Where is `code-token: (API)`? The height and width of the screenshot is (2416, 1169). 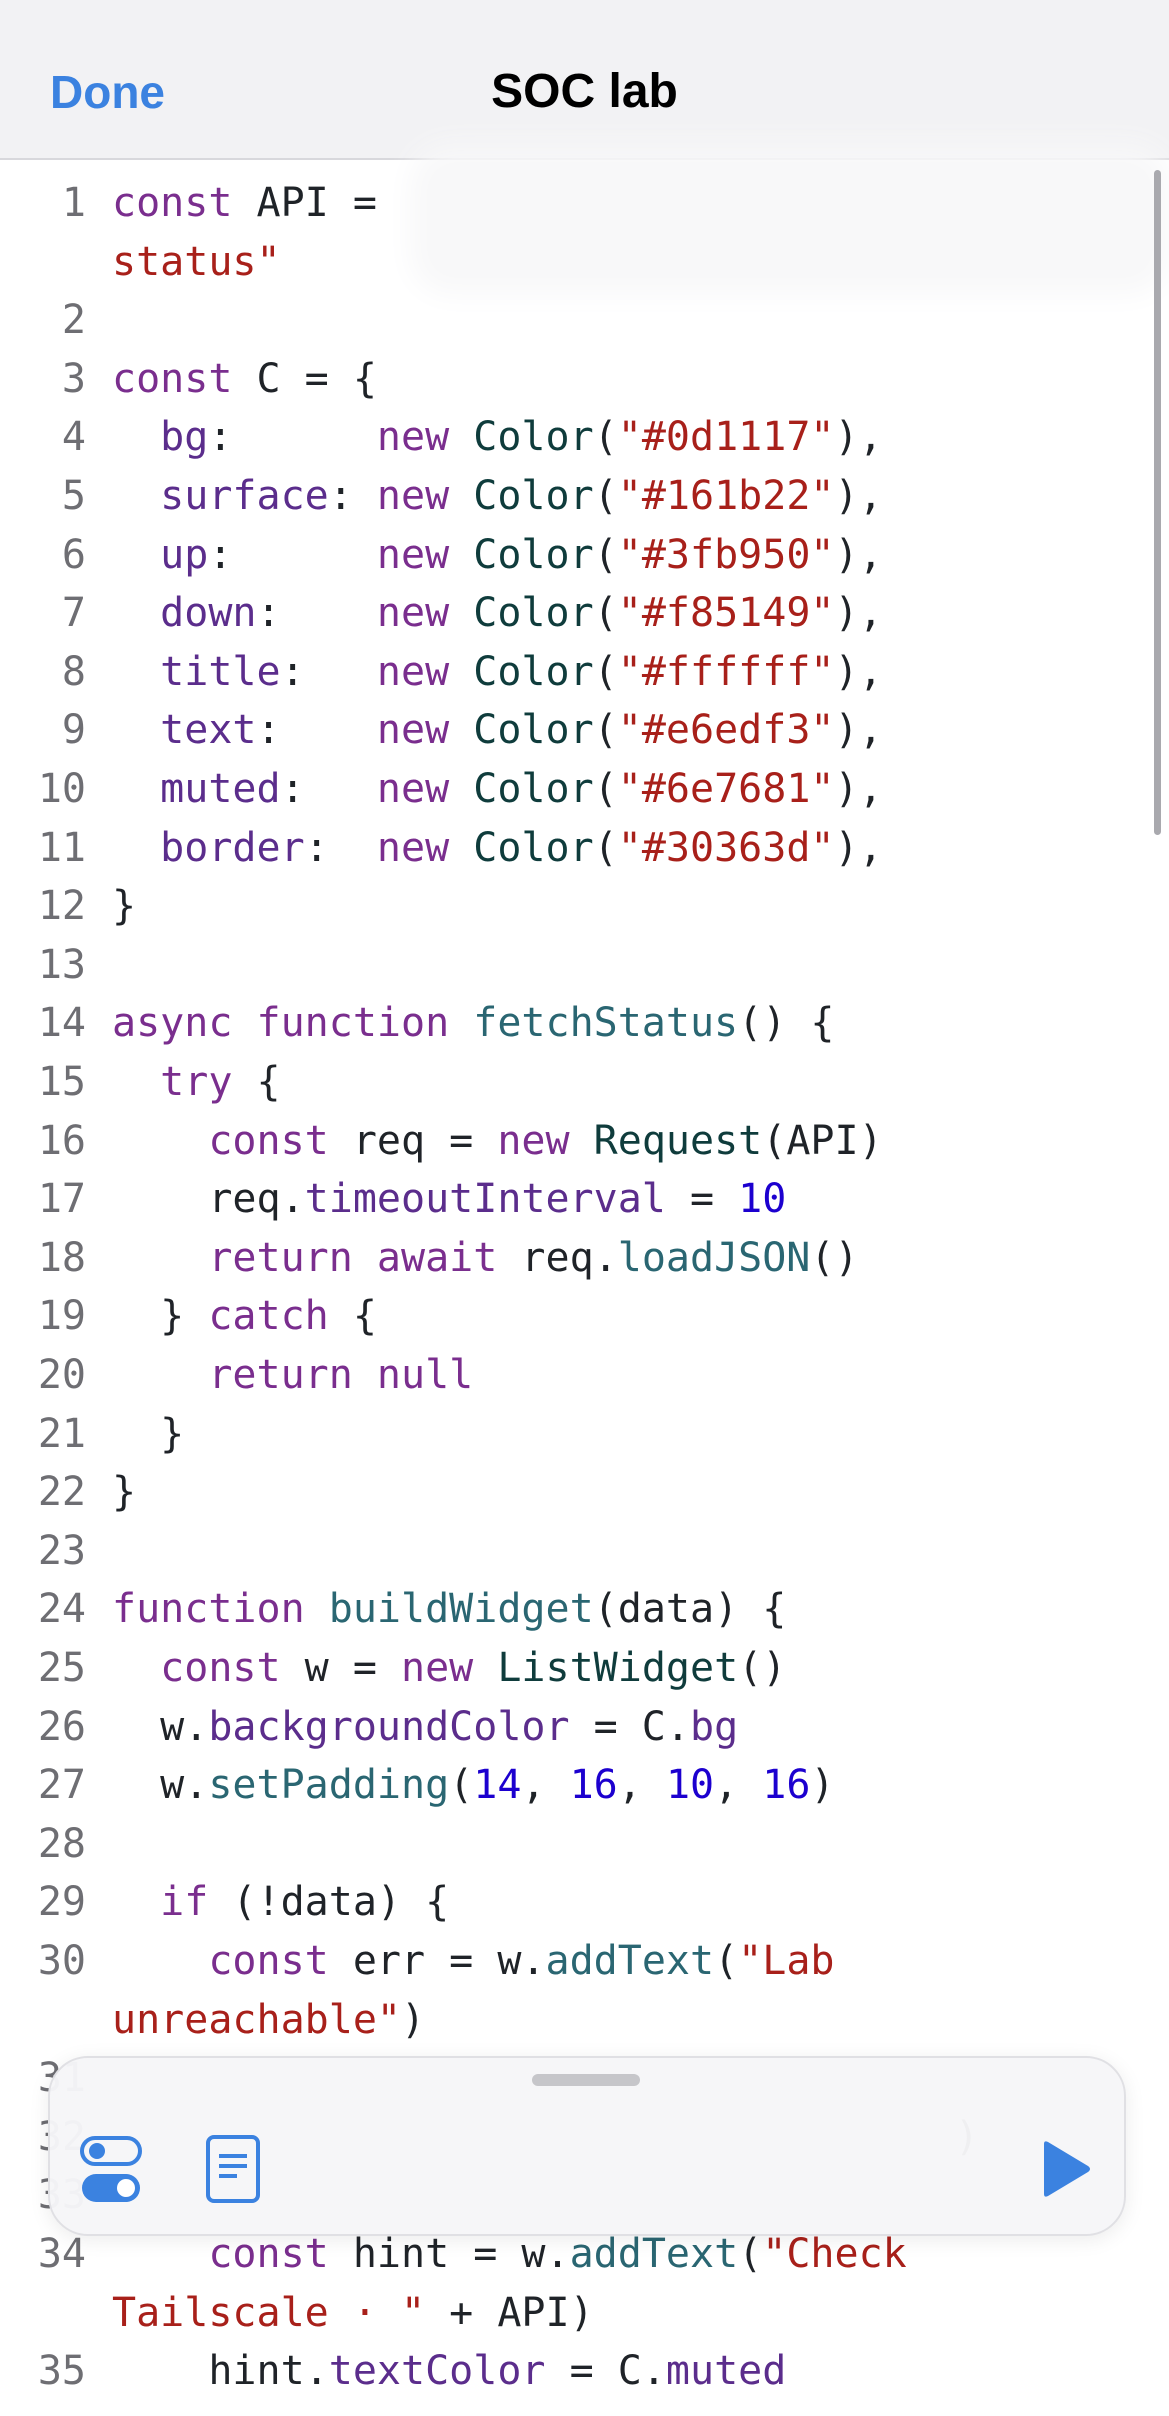
code-token: (API) is located at coordinates (822, 1140).